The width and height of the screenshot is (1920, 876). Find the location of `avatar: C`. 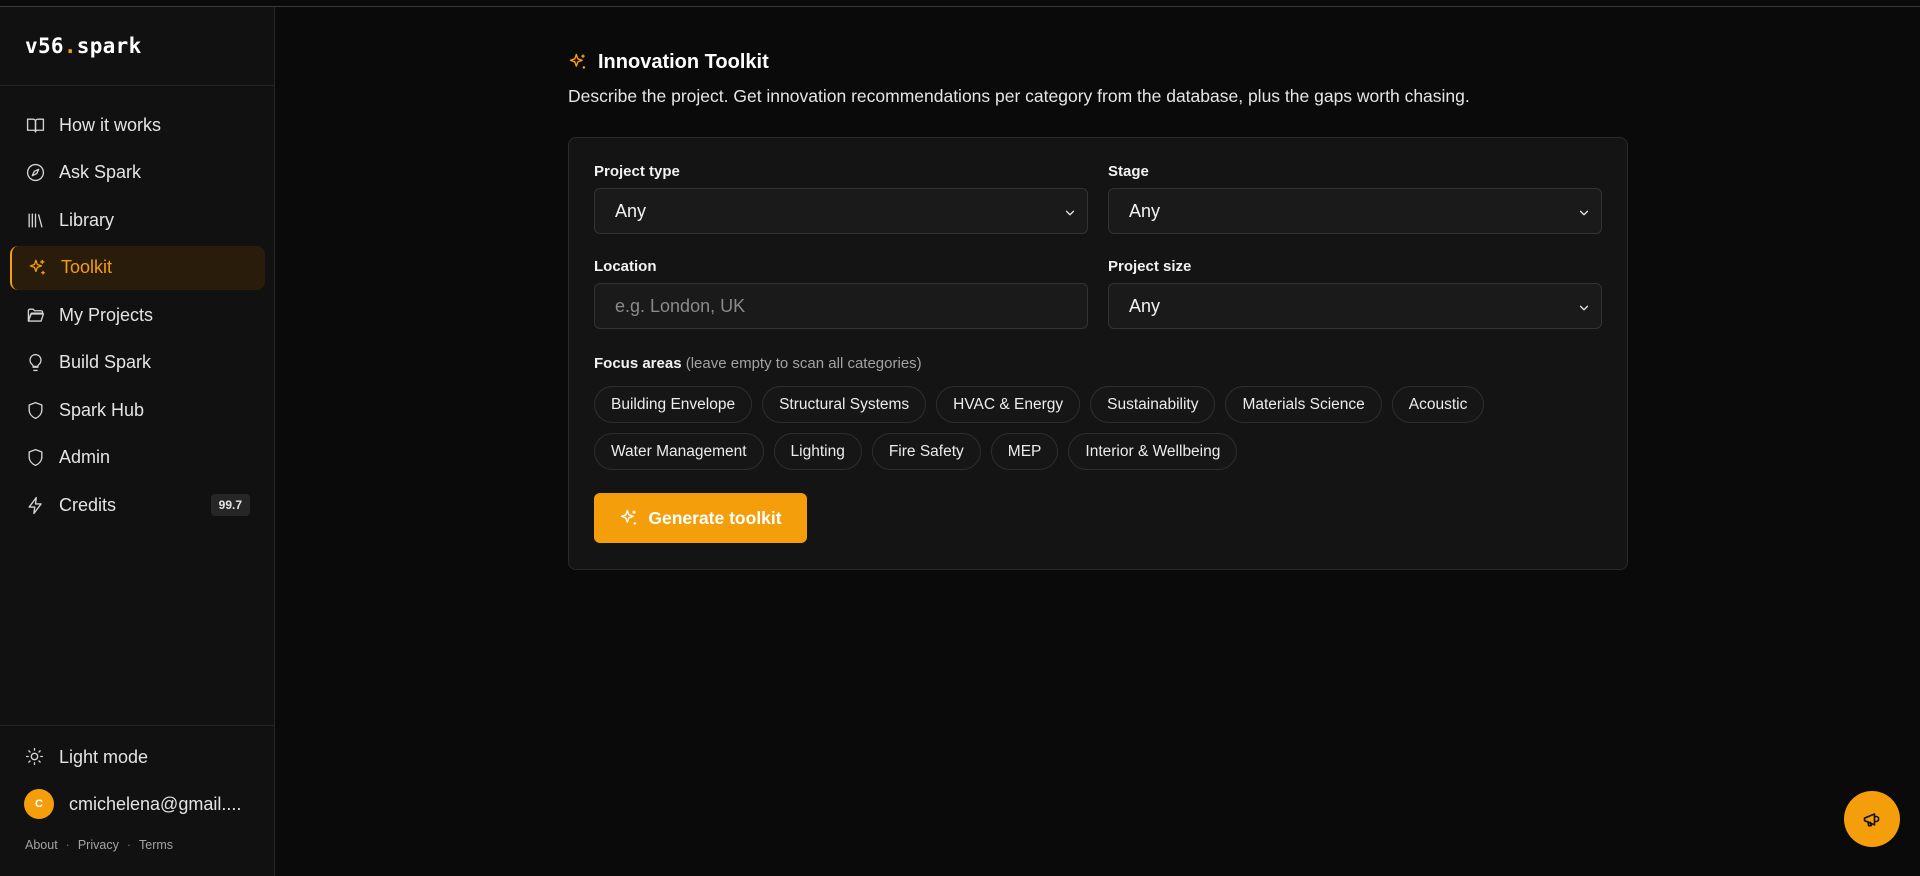

avatar: C is located at coordinates (39, 804).